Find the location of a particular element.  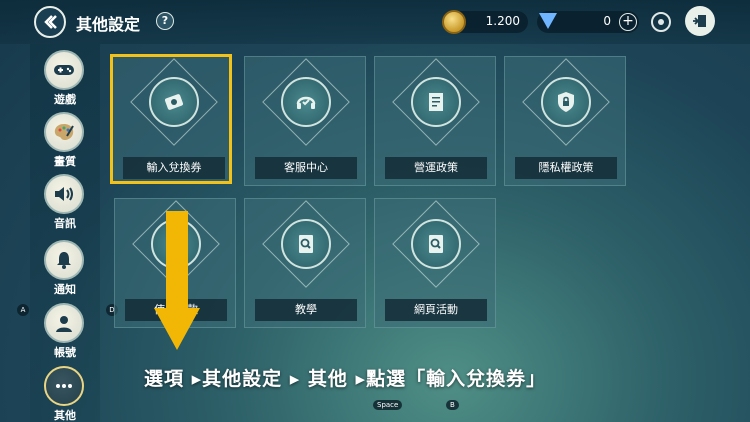

gem-currency: 0 + is located at coordinates (588, 22).